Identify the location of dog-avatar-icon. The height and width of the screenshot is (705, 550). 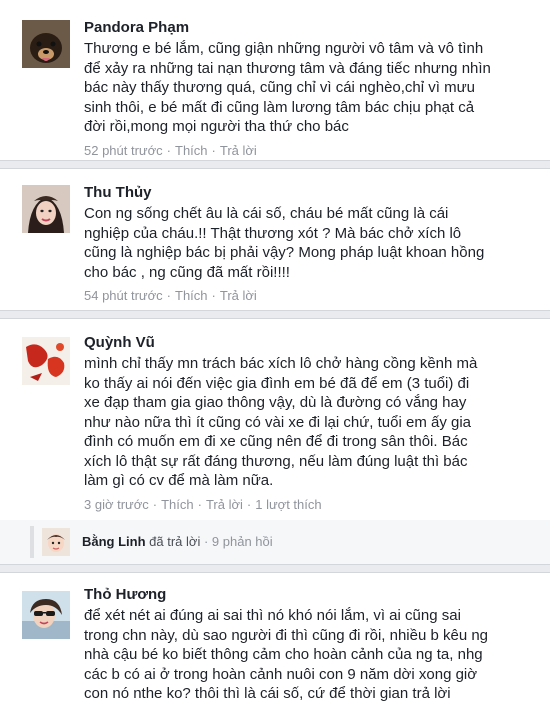
(46, 44).